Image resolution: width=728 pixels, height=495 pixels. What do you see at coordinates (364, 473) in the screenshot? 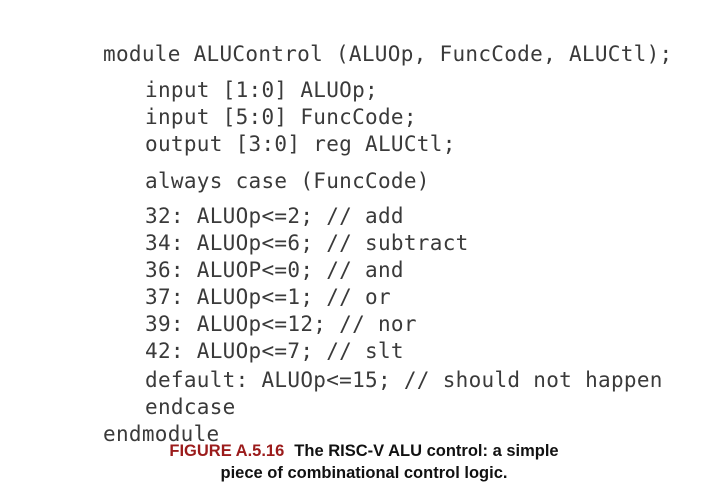
I see `caption-line-2: piece of combinational control logic.` at bounding box center [364, 473].